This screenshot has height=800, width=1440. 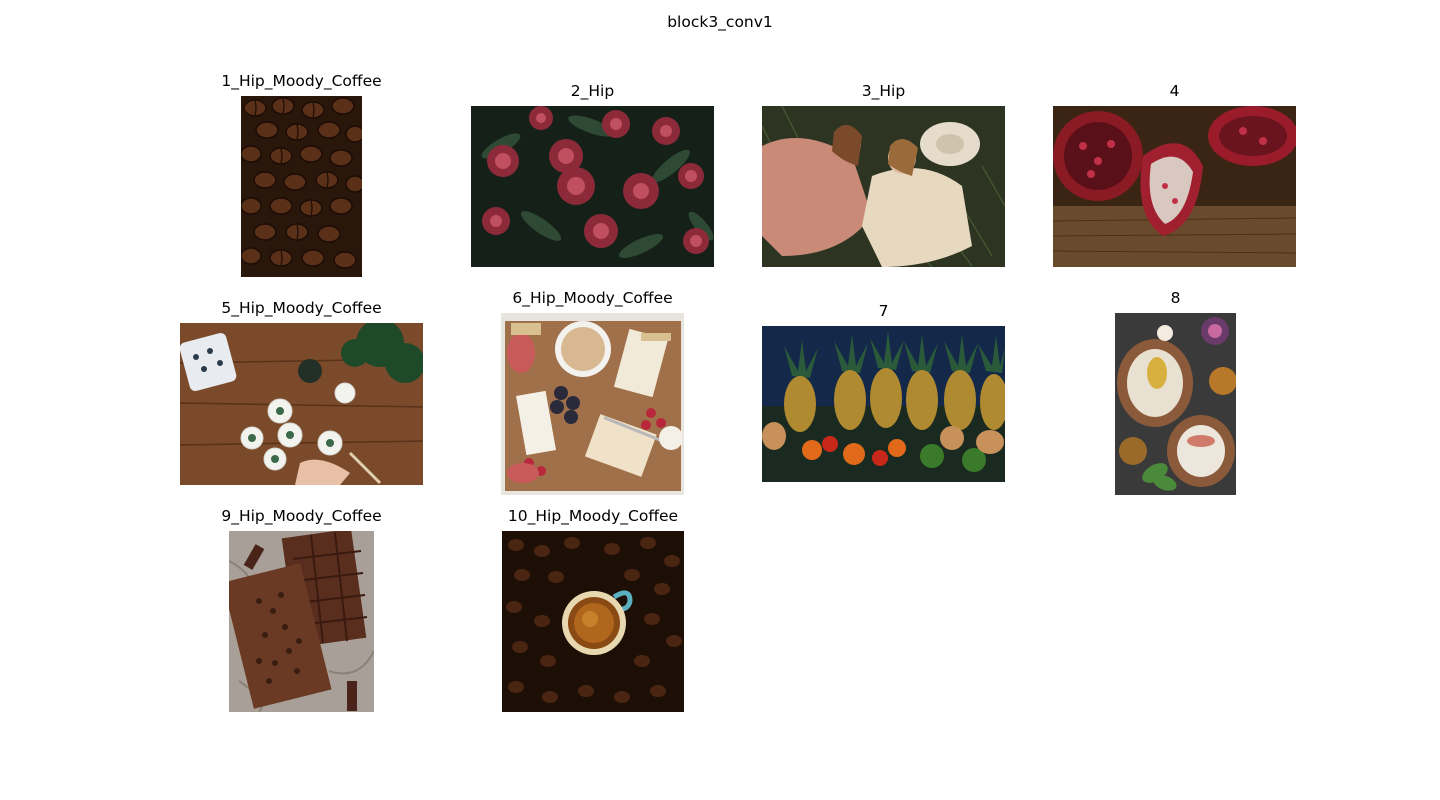 I want to click on panel-3: 3_Hip, so click(x=883, y=174).